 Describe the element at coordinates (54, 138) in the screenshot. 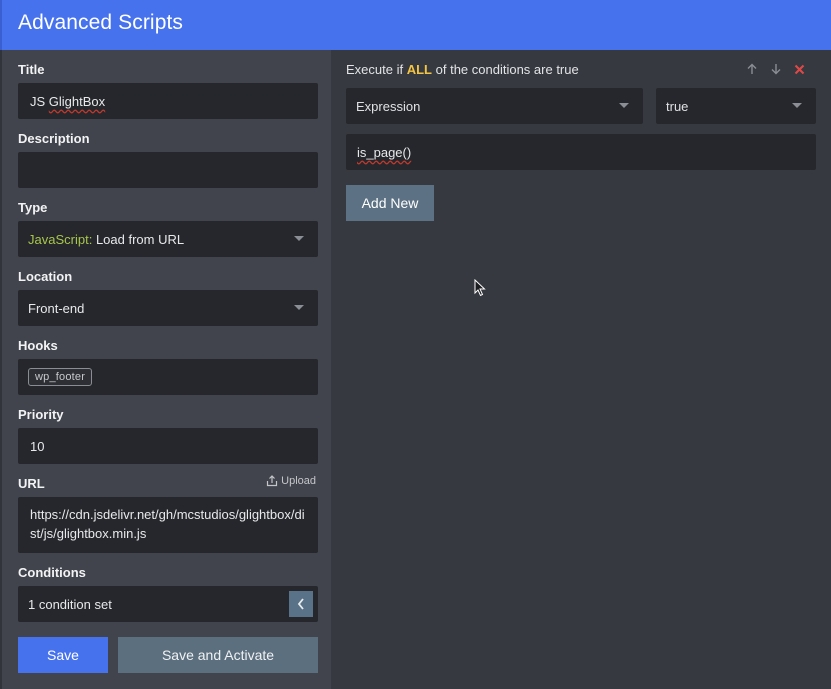

I see `description-label: Description` at that location.